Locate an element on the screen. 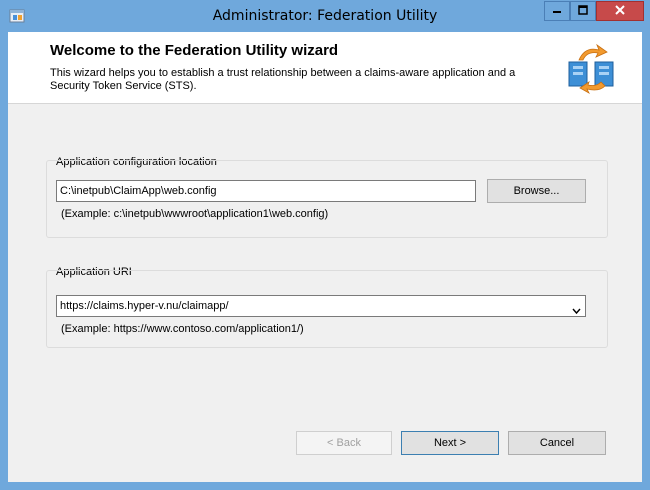  back-button: < Back is located at coordinates (344, 443).